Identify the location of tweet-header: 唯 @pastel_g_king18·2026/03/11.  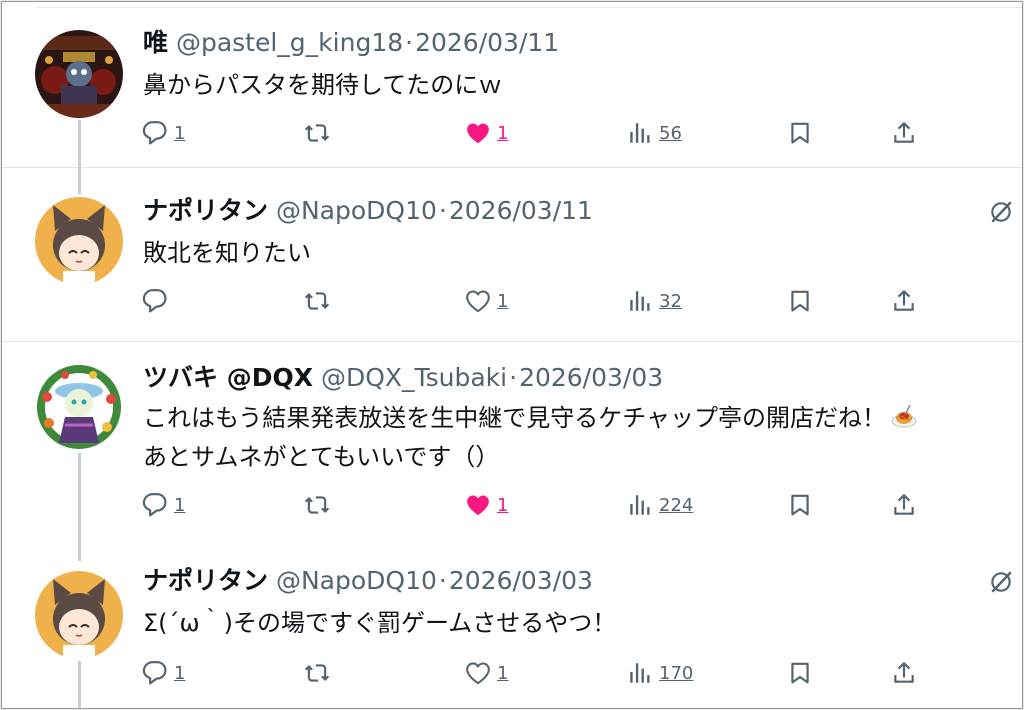
(351, 43).